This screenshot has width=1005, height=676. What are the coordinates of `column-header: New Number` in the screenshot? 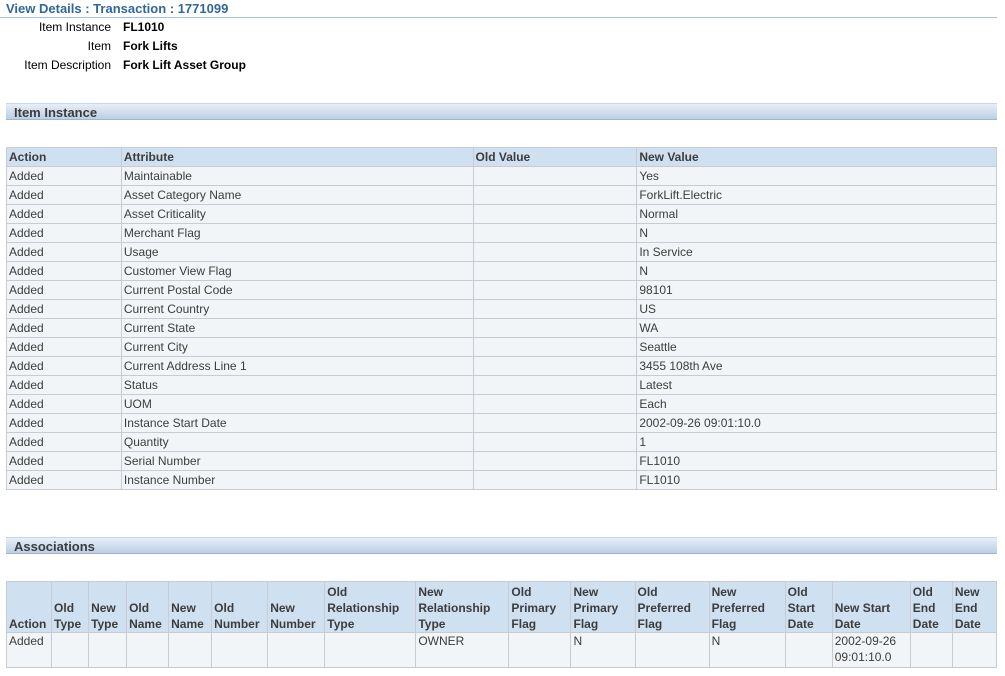 It's located at (296, 607).